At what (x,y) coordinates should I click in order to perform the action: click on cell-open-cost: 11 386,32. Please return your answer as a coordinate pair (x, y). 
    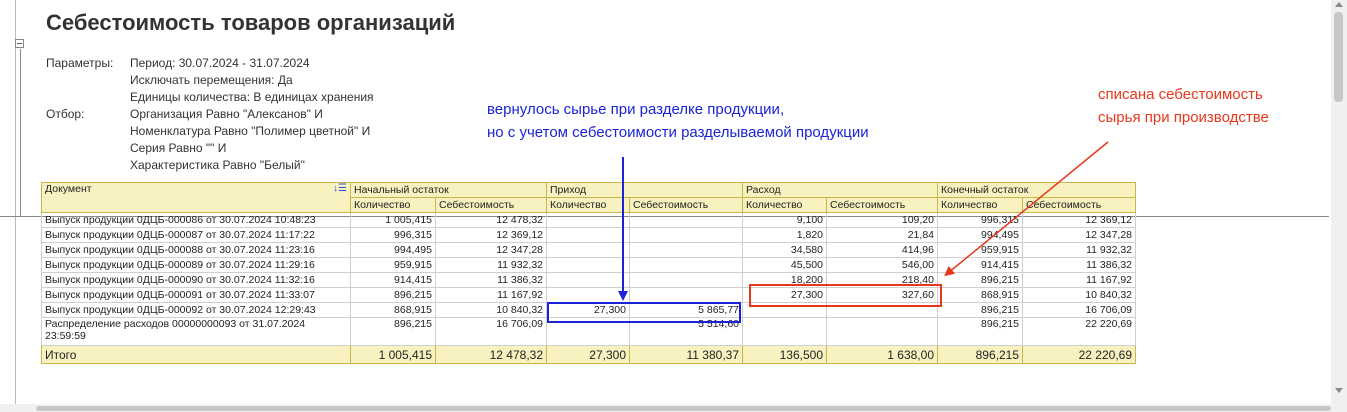
    Looking at the image, I should click on (491, 280).